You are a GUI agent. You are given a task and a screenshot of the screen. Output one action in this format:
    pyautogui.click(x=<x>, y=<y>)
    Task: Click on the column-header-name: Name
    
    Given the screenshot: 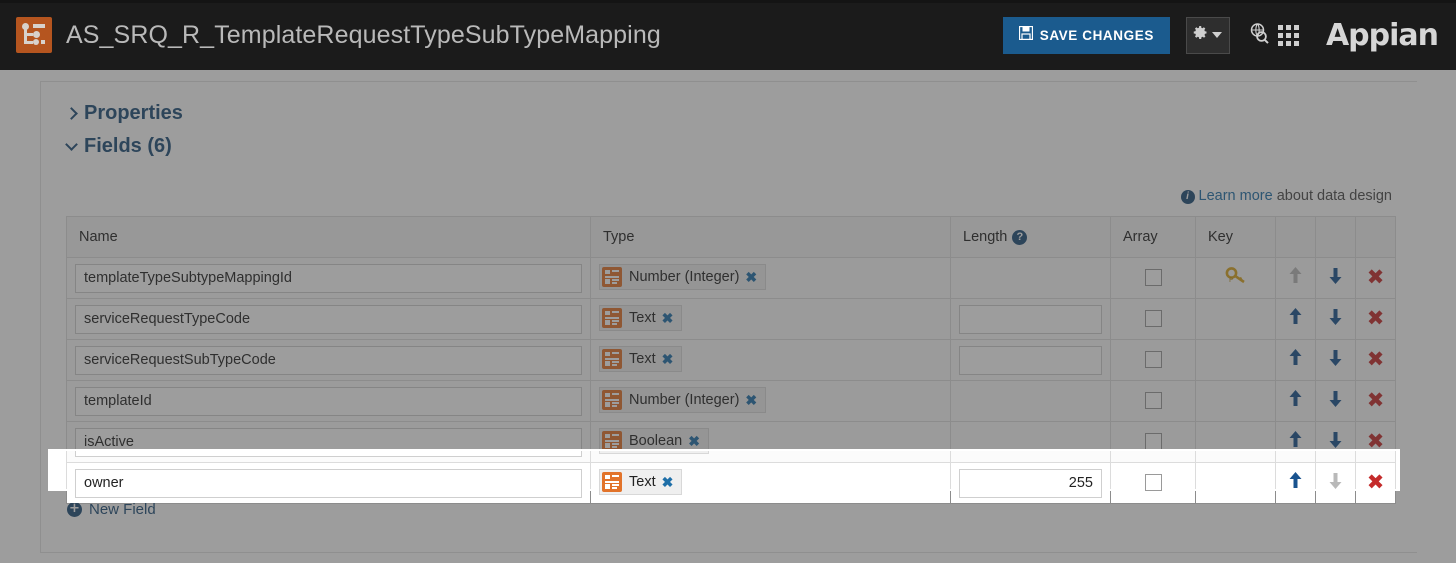 What is the action you would take?
    pyautogui.click(x=328, y=237)
    